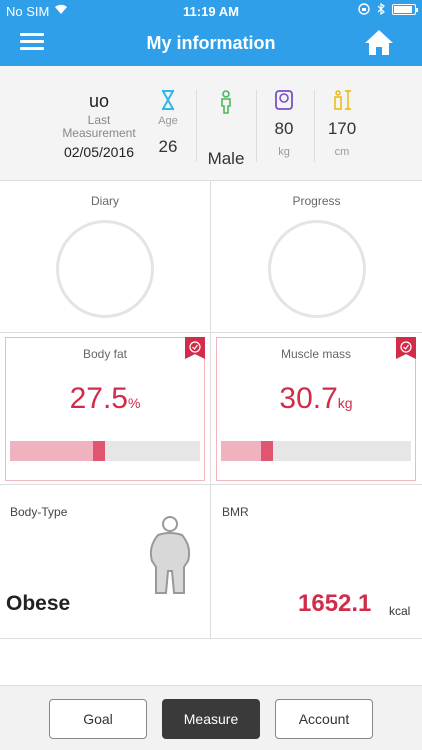  I want to click on body-figure-icon, so click(170, 555).